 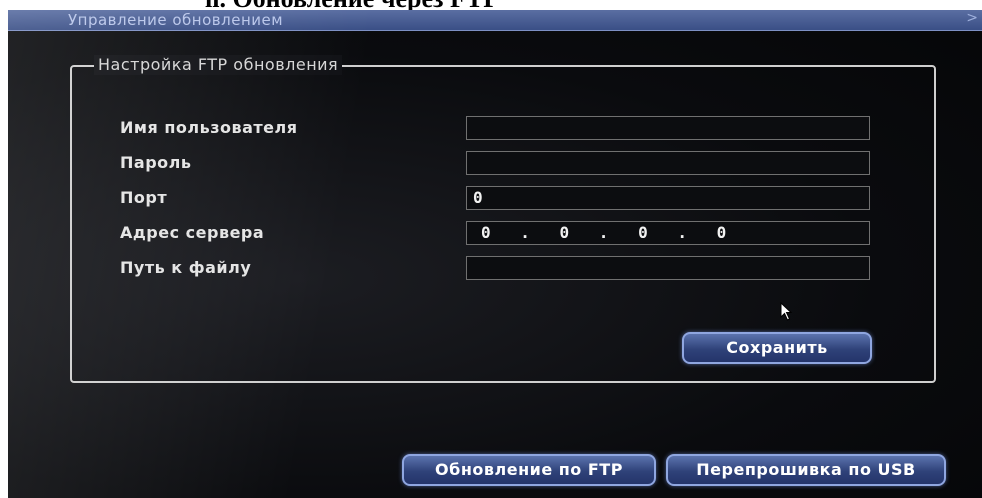 I want to click on username-label: Имя пользователя, so click(x=209, y=127).